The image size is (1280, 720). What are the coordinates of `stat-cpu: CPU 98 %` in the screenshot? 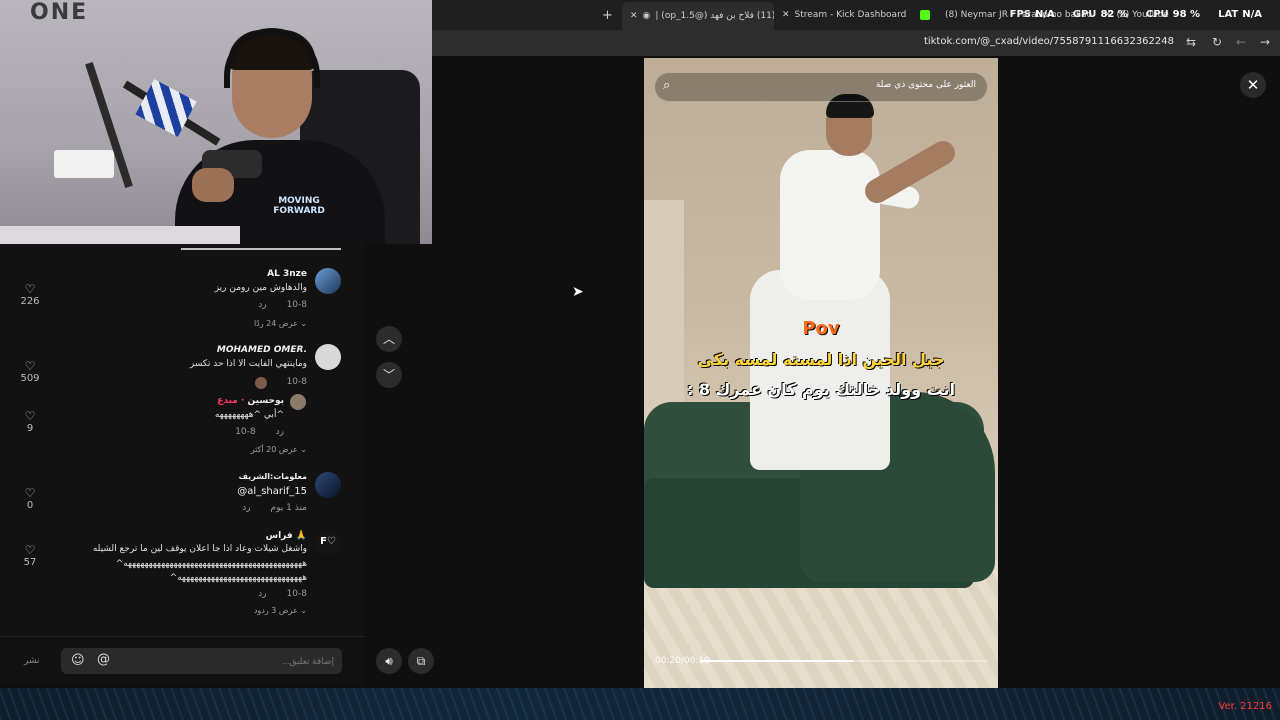 It's located at (1173, 14).